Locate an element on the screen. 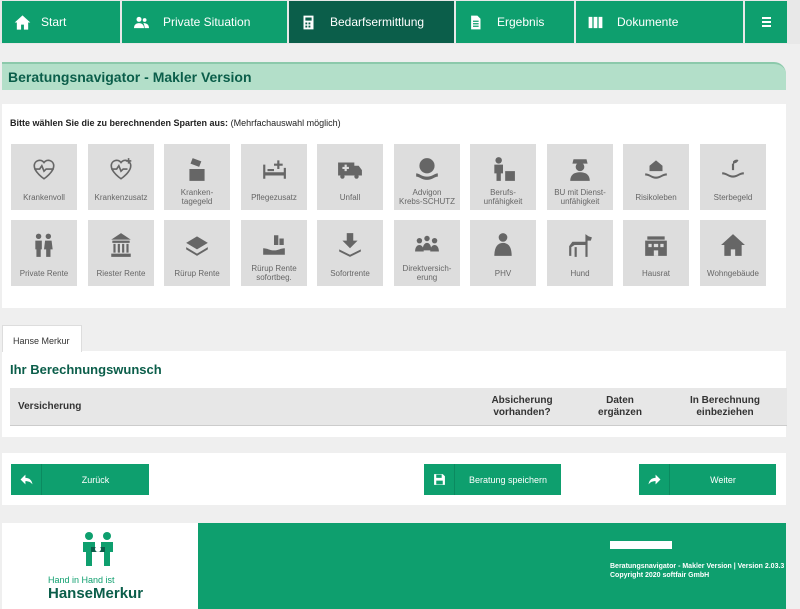  save-button-label: Beratung speichern is located at coordinates (507, 479).